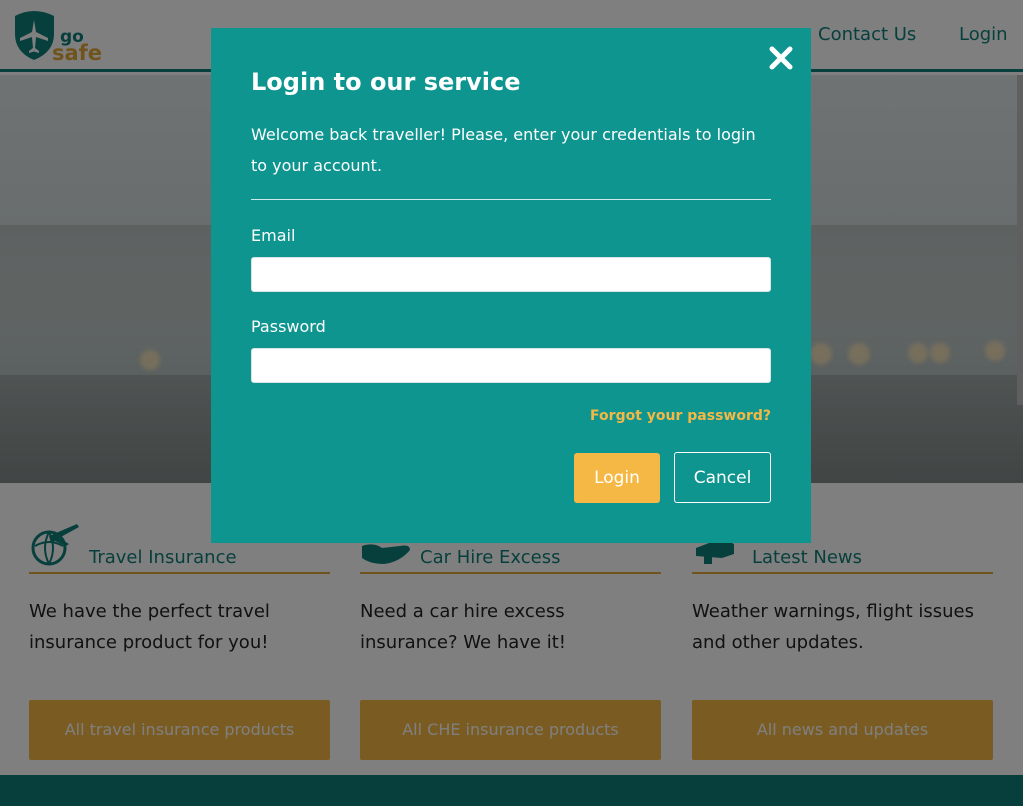  What do you see at coordinates (680, 416) in the screenshot?
I see `forgot-password-link: Forgot your password?` at bounding box center [680, 416].